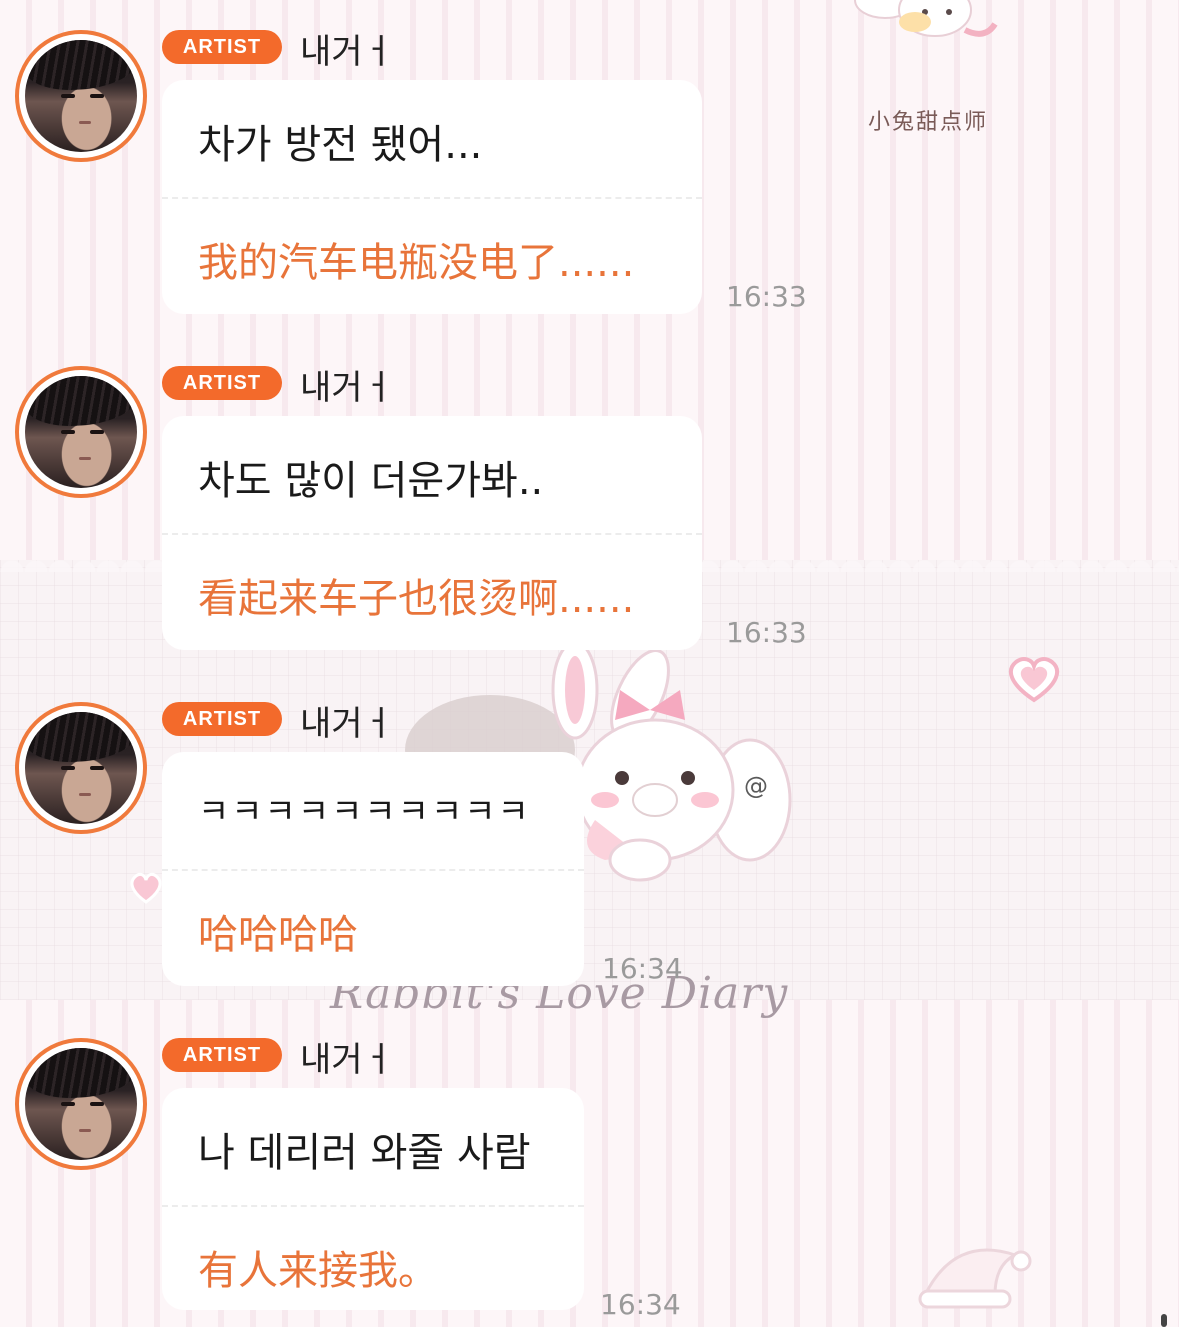 The image size is (1179, 1327). Describe the element at coordinates (364, 812) in the screenshot. I see `message-text-korean: ㅋㅋㅋㅋㅋㅋㅋㅋㅋㅋ` at that location.